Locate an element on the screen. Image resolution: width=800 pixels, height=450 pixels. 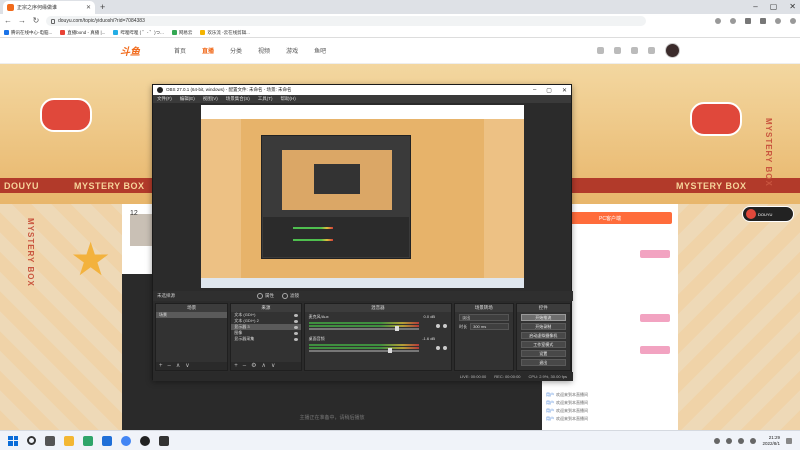
floating-widget: DOUYU is located at coordinates (768, 214).